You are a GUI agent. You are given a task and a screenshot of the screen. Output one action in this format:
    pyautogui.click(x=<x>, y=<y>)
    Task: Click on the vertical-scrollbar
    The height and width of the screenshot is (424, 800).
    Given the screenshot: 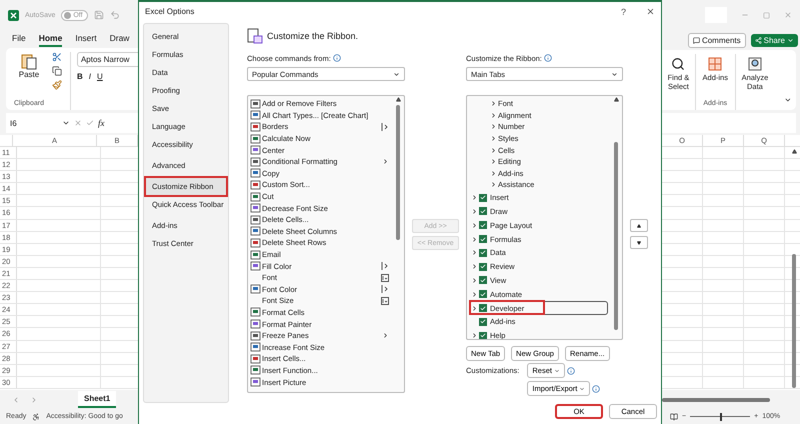 What is the action you would take?
    pyautogui.click(x=794, y=268)
    